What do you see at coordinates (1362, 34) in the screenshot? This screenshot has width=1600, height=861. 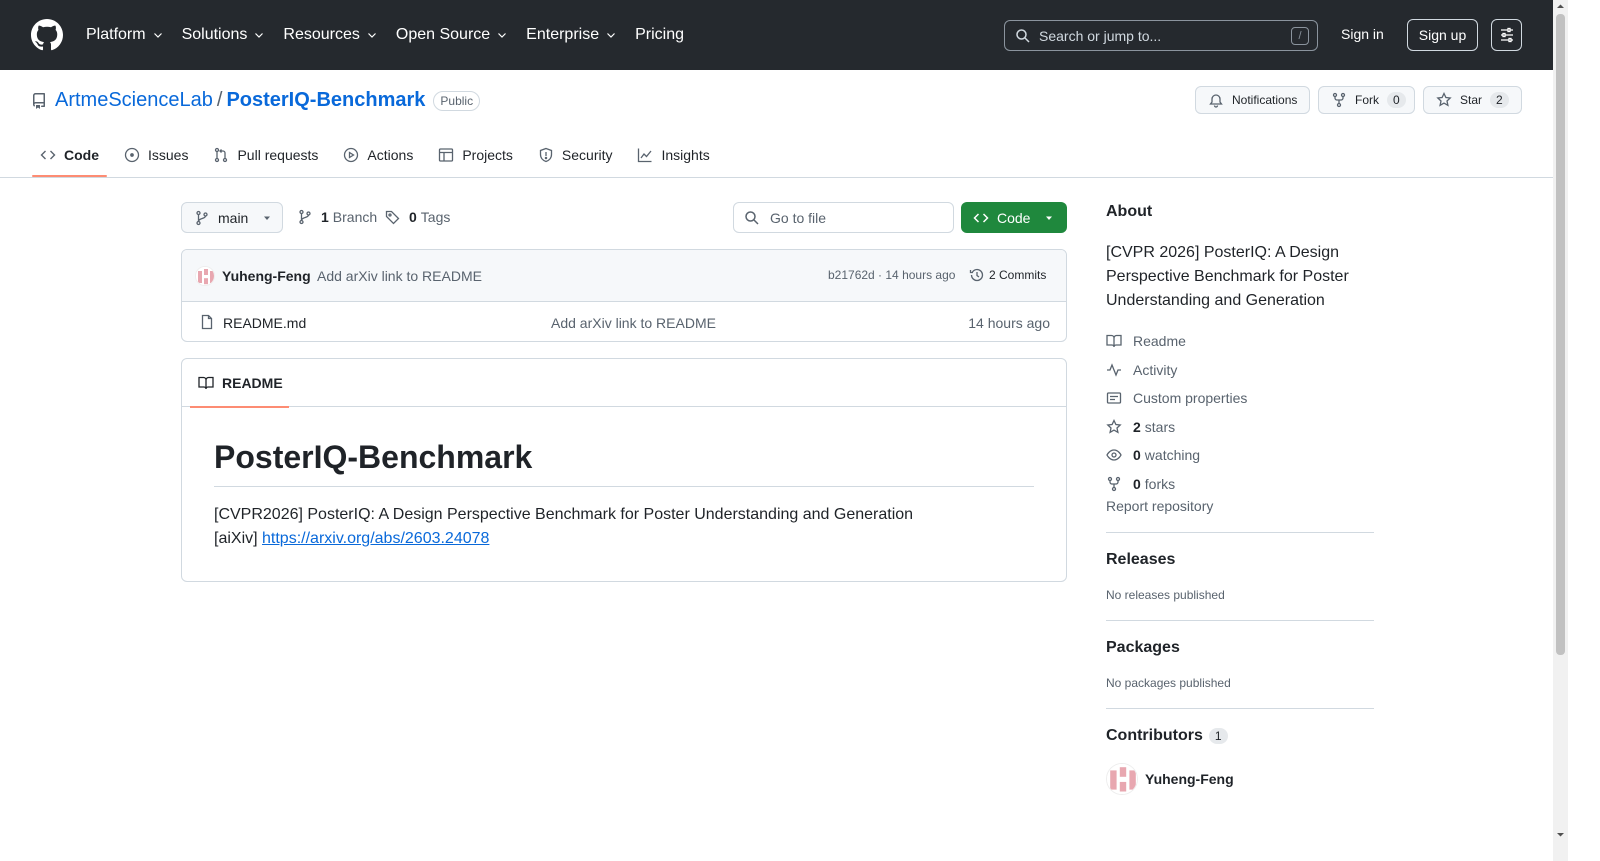 I see `sign-in-link: Sign in` at bounding box center [1362, 34].